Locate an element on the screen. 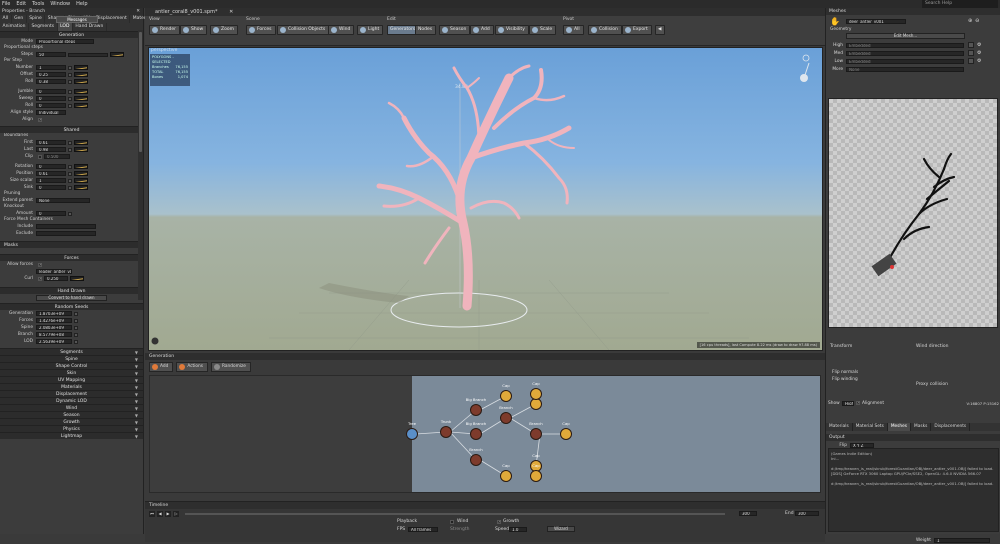  clip-field: 0.500 is located at coordinates (57, 156).